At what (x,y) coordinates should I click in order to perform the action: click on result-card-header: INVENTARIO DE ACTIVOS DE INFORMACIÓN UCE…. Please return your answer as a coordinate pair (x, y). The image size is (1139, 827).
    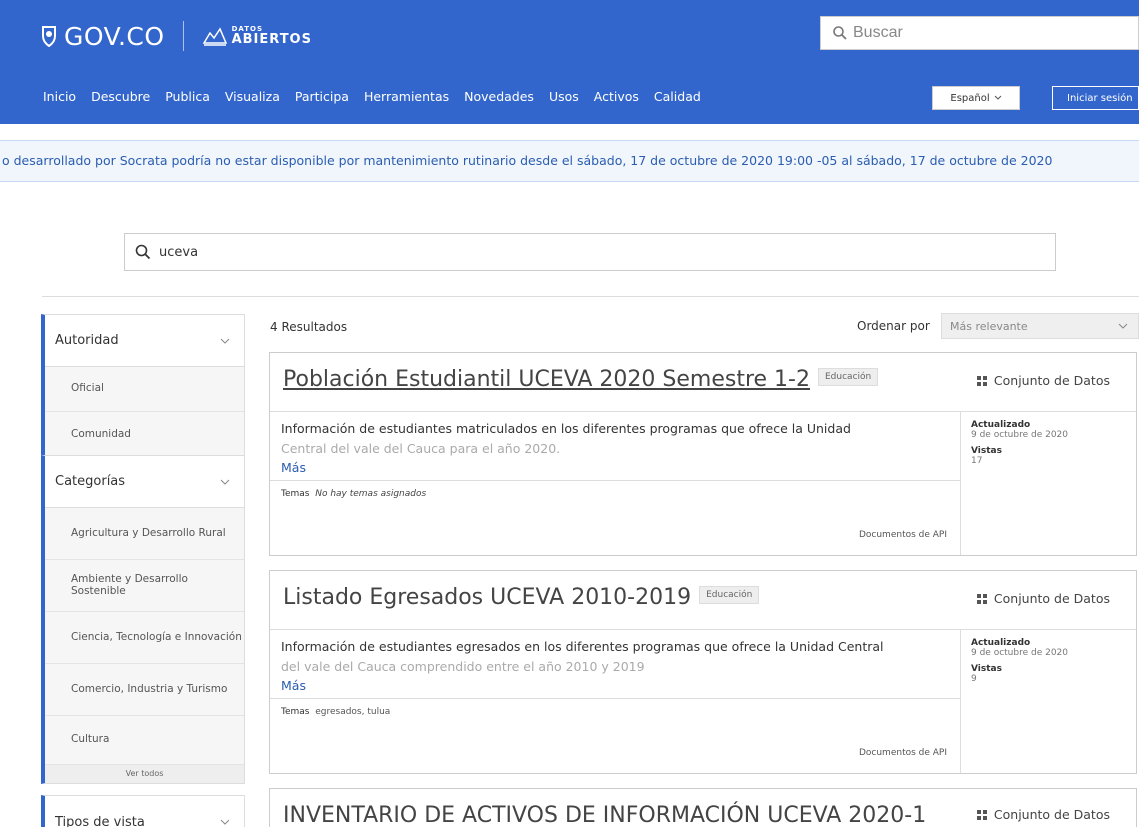
    Looking at the image, I should click on (703, 808).